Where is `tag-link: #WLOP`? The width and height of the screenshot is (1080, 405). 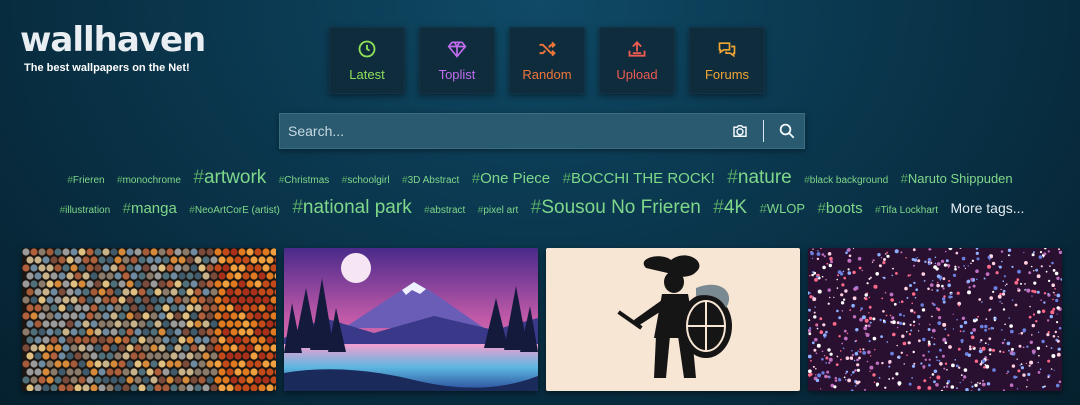
tag-link: #WLOP is located at coordinates (783, 208).